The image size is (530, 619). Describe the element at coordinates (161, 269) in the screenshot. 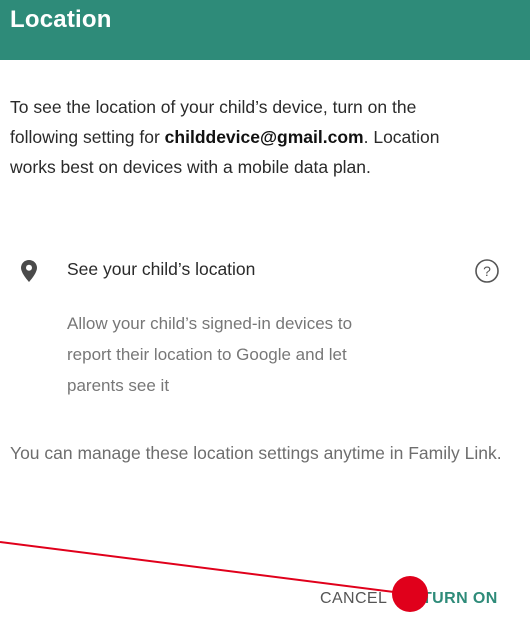

I see `setting-title: See your child’s location` at that location.